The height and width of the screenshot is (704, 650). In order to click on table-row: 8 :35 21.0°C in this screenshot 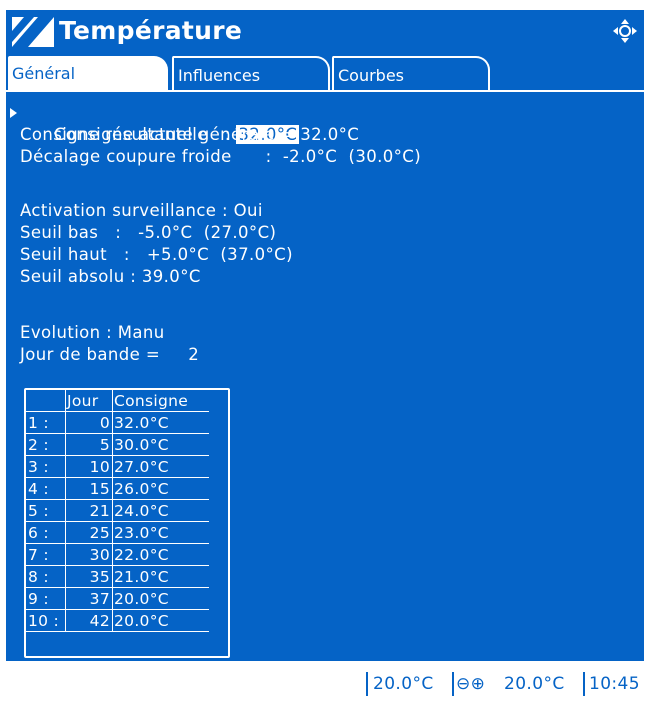, I will do `click(117, 576)`.